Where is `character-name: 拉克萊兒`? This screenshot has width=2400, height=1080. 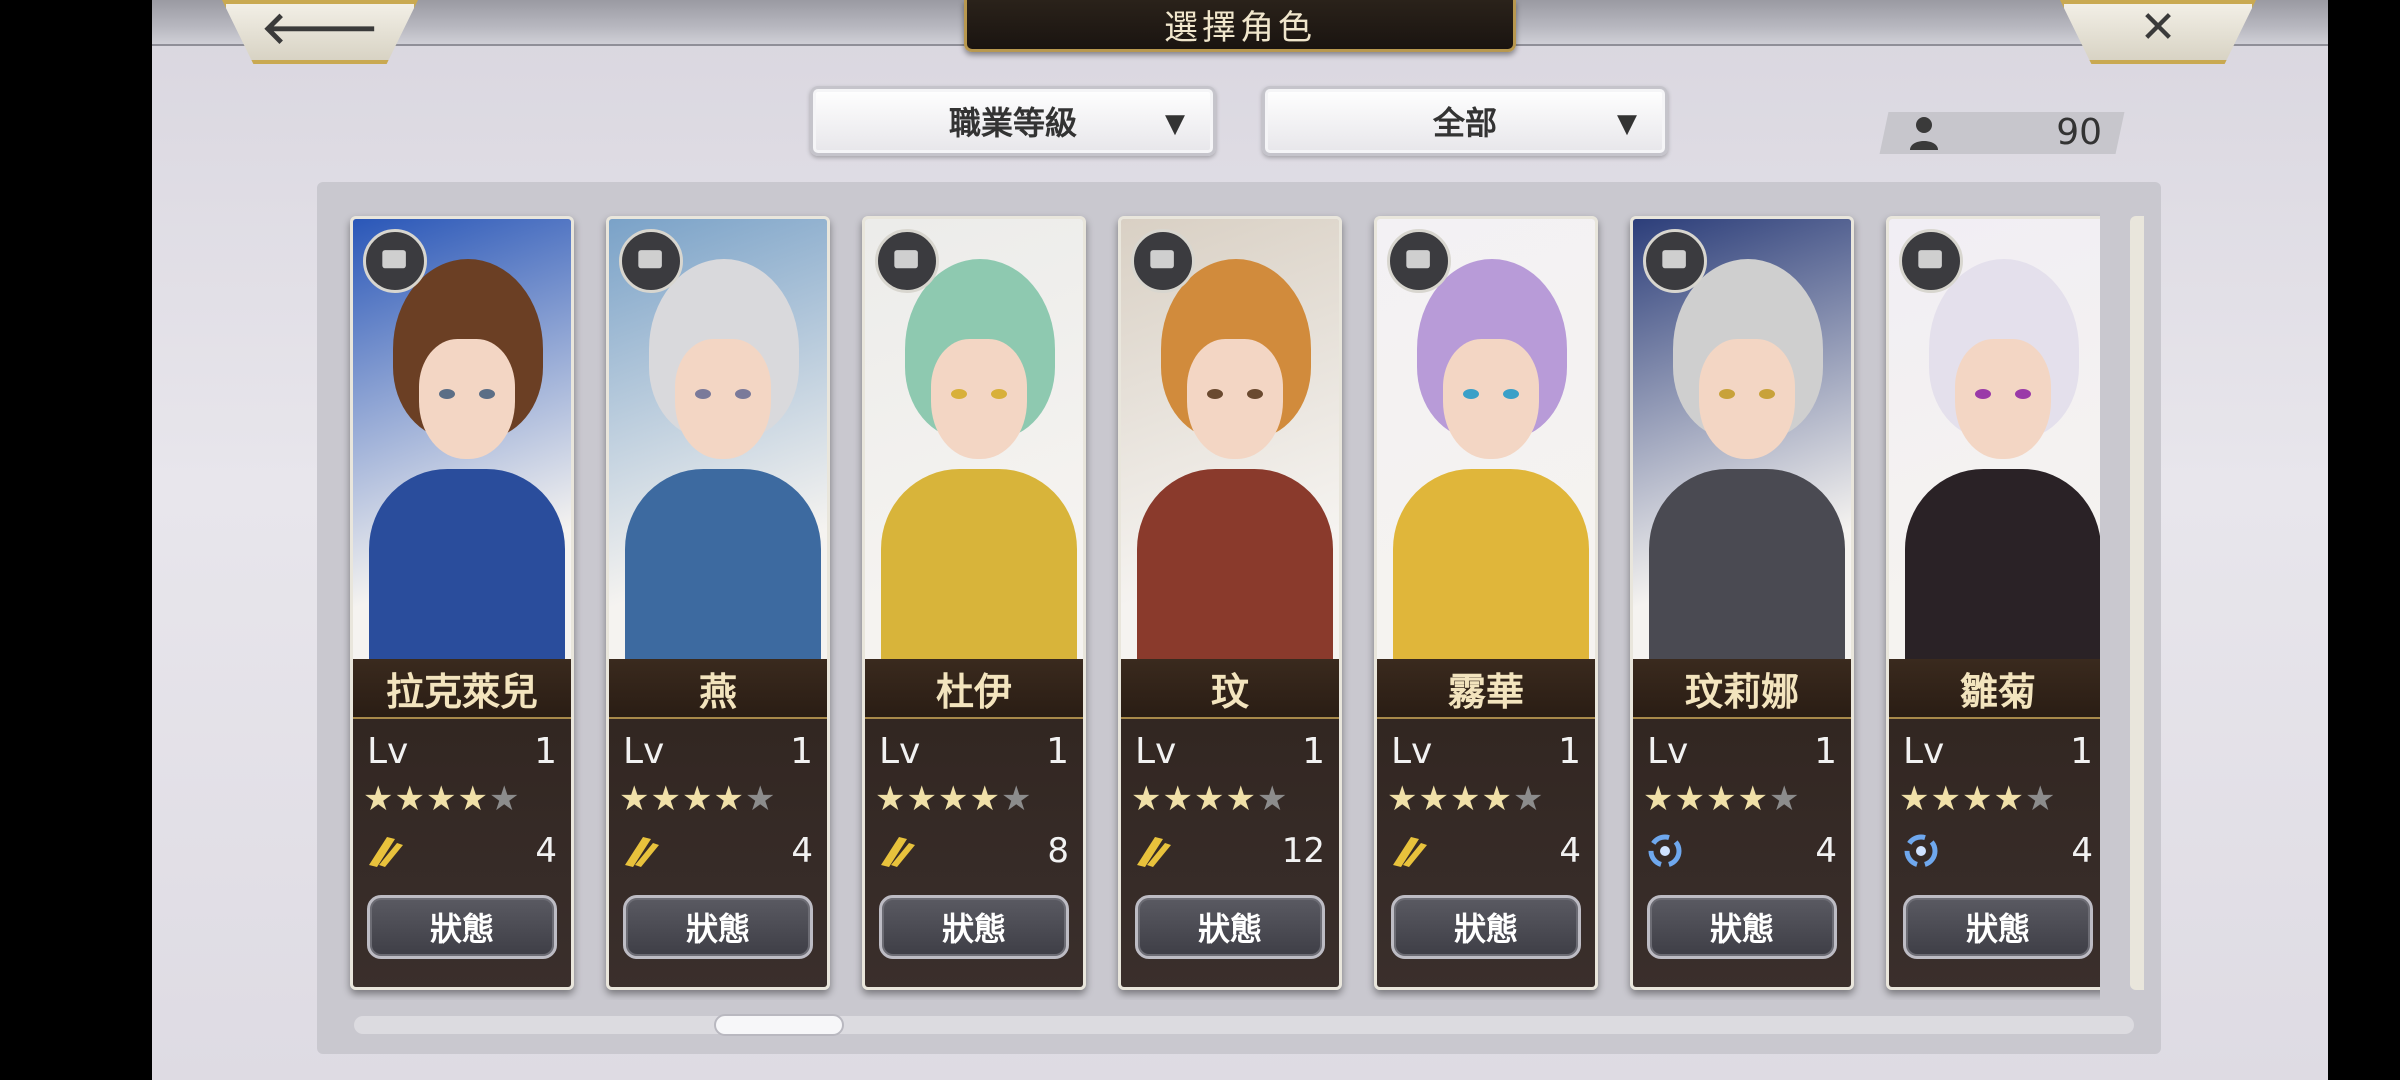 character-name: 拉克萊兒 is located at coordinates (462, 689).